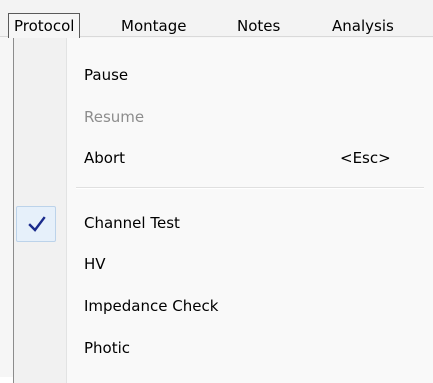 This screenshot has height=383, width=433. I want to click on menu-separator, so click(250, 188).